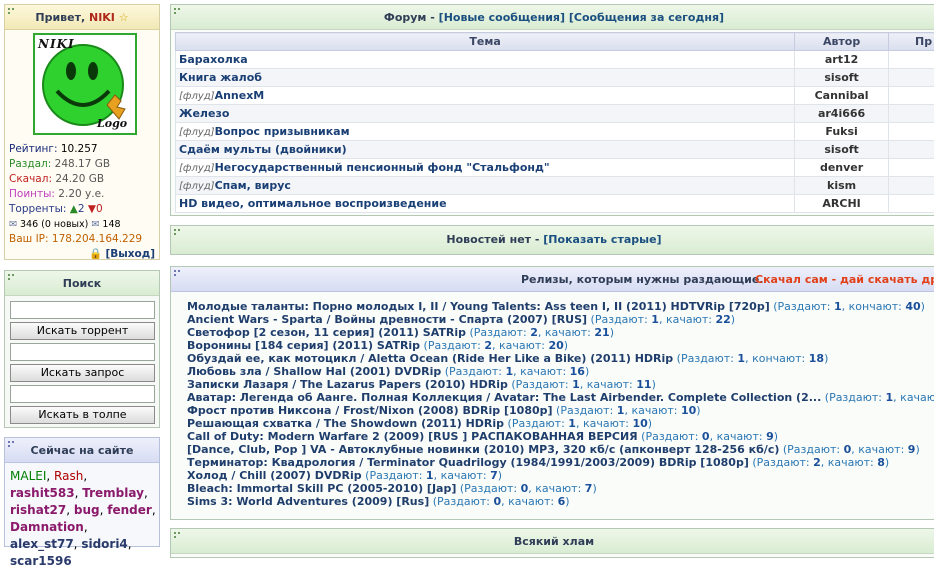 The height and width of the screenshot is (570, 934). I want to click on inbox-icon: ✉, so click(13, 224).